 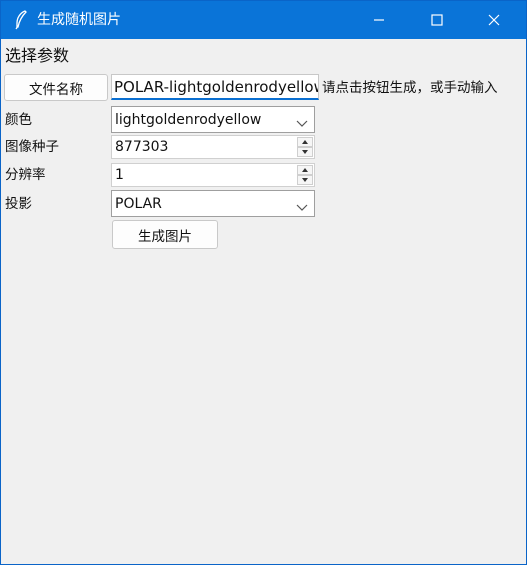 What do you see at coordinates (213, 147) in the screenshot?
I see `seed-spinbox: 877303` at bounding box center [213, 147].